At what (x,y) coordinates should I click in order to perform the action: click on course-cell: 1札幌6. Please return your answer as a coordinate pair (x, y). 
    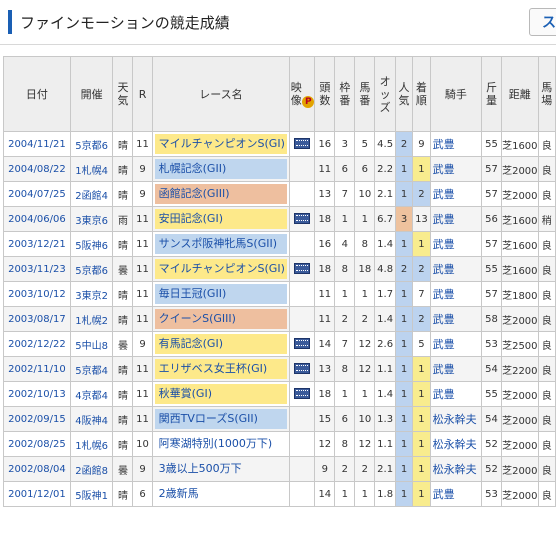
    Looking at the image, I should click on (91, 444).